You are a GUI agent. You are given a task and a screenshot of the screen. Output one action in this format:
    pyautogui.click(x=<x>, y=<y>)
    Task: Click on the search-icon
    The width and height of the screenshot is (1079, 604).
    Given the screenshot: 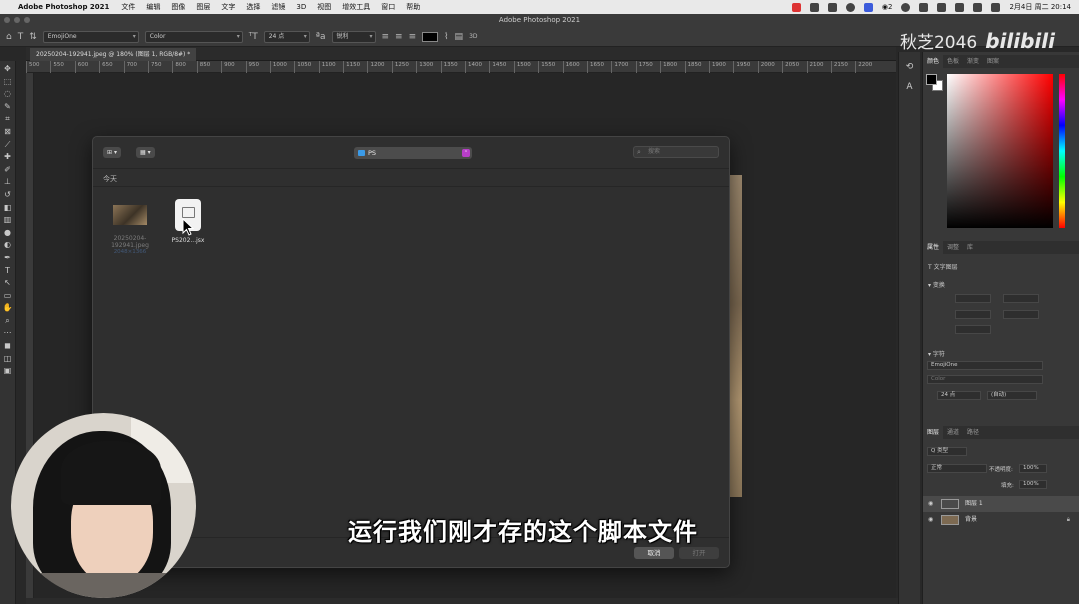 What is the action you would take?
    pyautogui.click(x=978, y=7)
    